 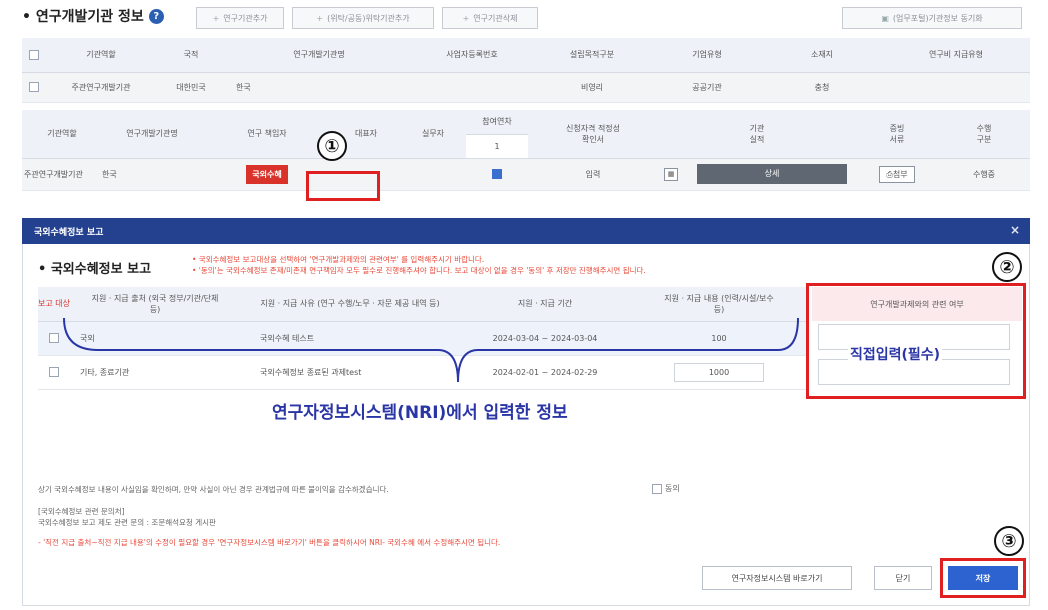 I want to click on add-org-button: + 연구기관추가, so click(x=240, y=18).